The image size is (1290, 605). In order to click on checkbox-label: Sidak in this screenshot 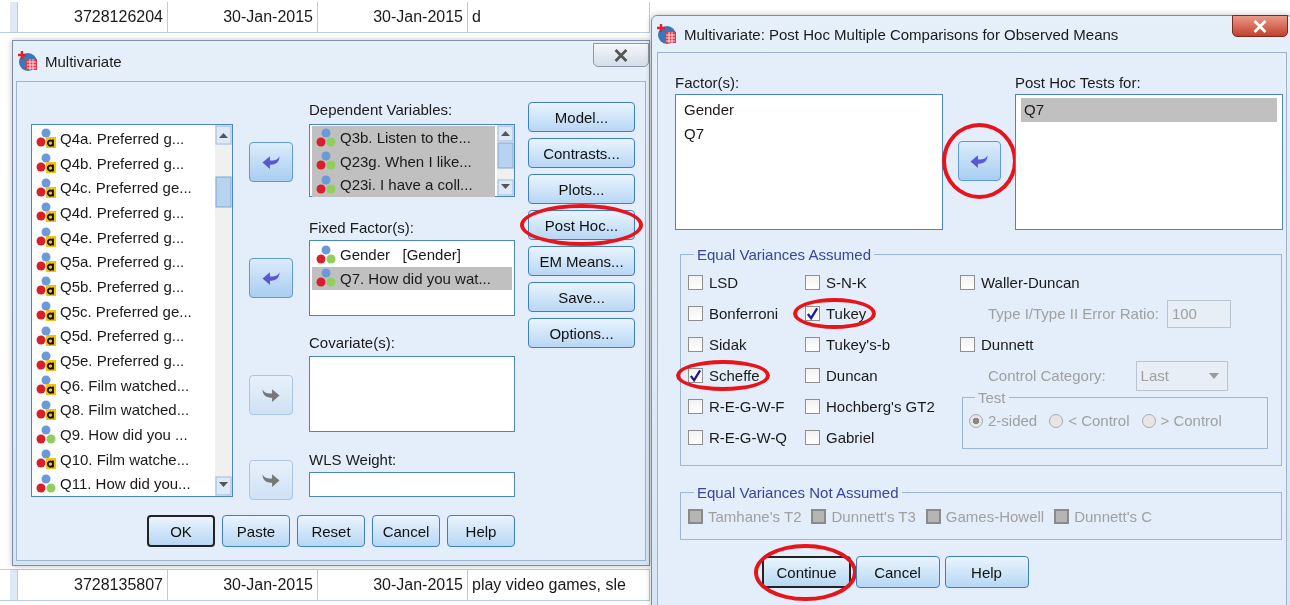, I will do `click(728, 344)`.